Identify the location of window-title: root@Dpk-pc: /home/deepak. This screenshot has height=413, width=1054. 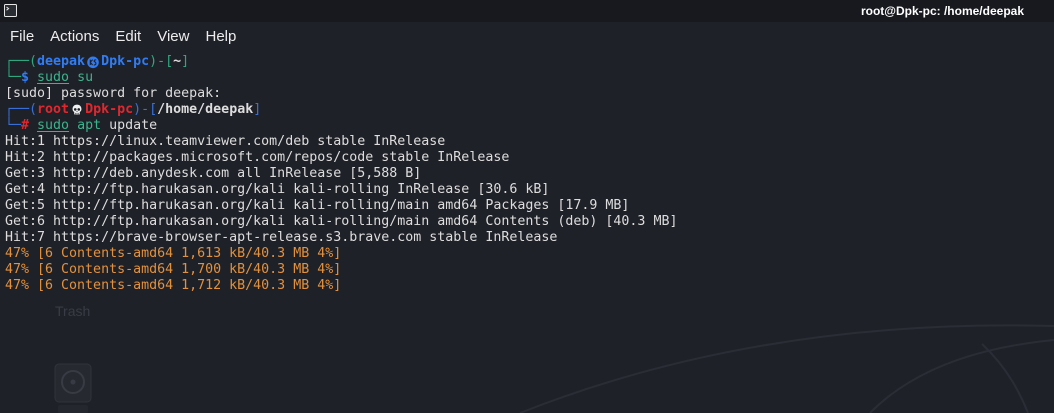
(942, 11).